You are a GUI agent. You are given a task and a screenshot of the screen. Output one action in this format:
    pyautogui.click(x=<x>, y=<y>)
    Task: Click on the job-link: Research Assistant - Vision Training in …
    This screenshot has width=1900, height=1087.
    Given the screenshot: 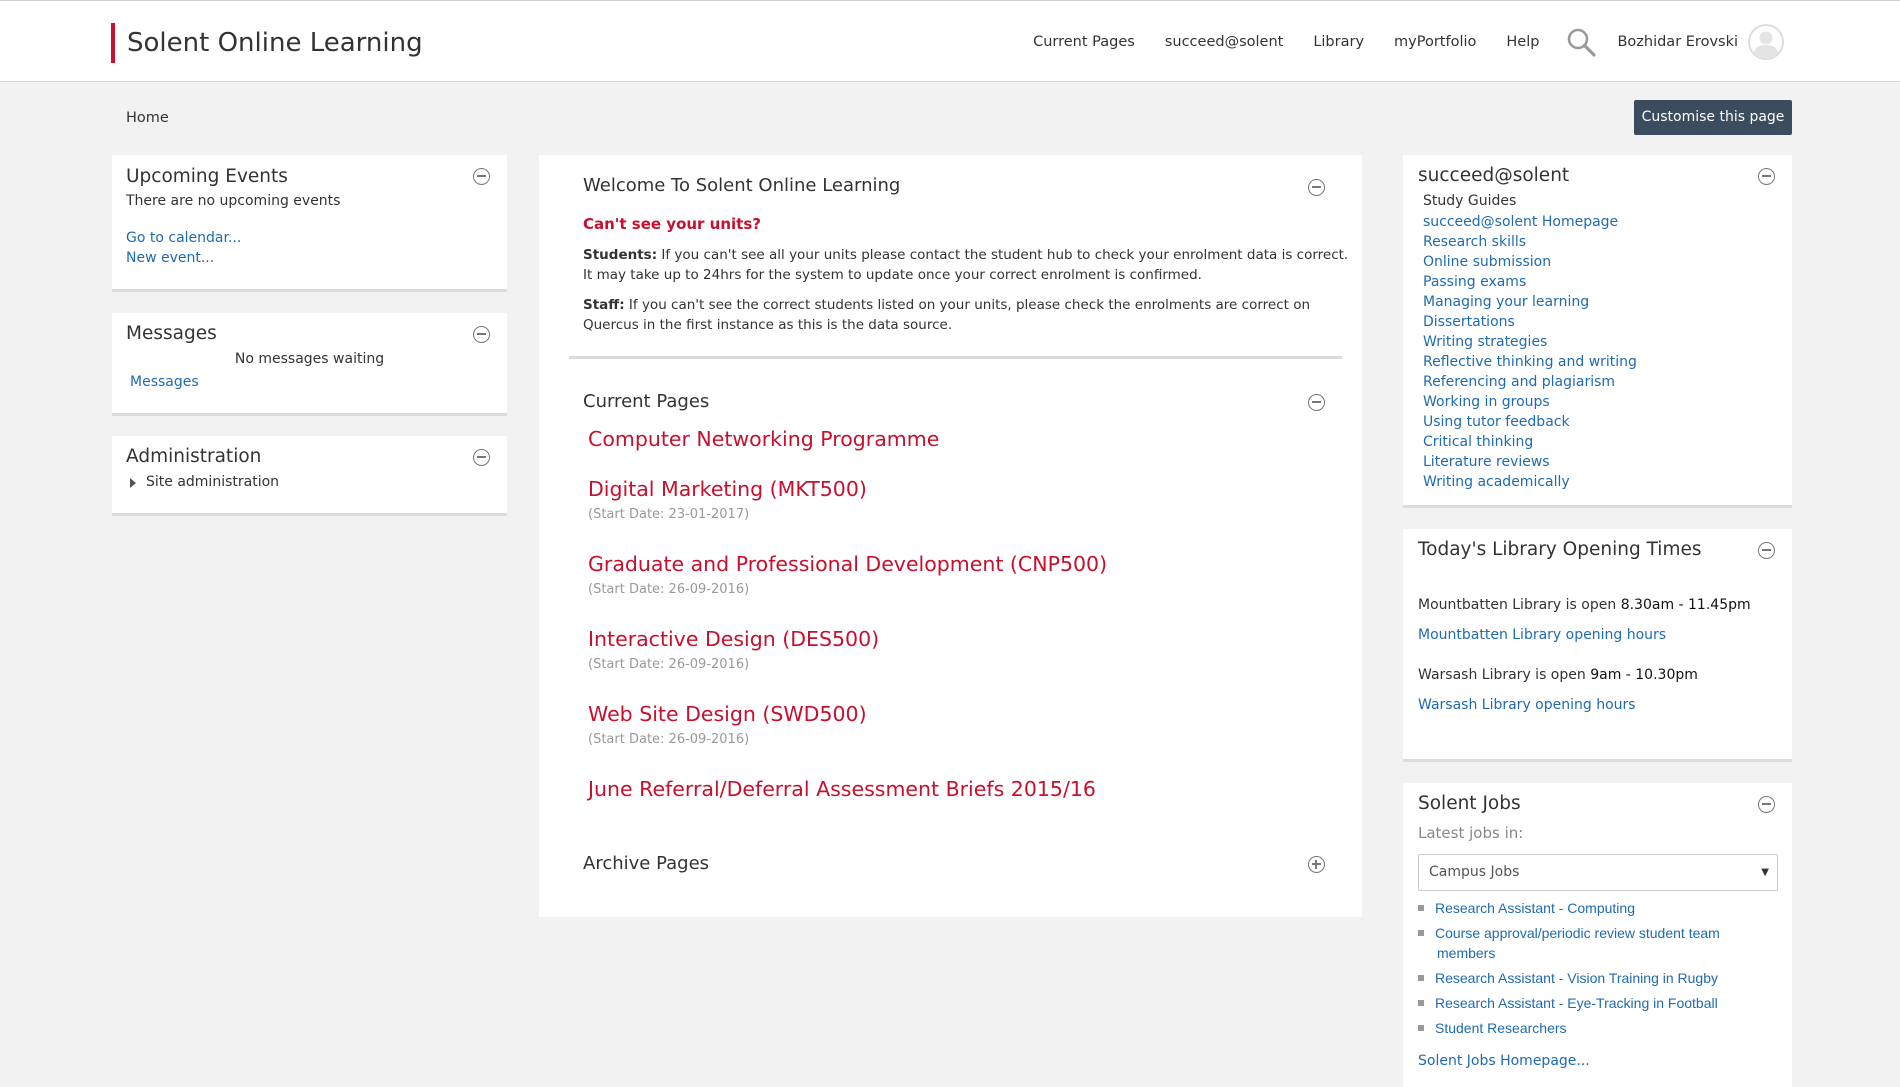 What is the action you would take?
    pyautogui.click(x=1576, y=978)
    